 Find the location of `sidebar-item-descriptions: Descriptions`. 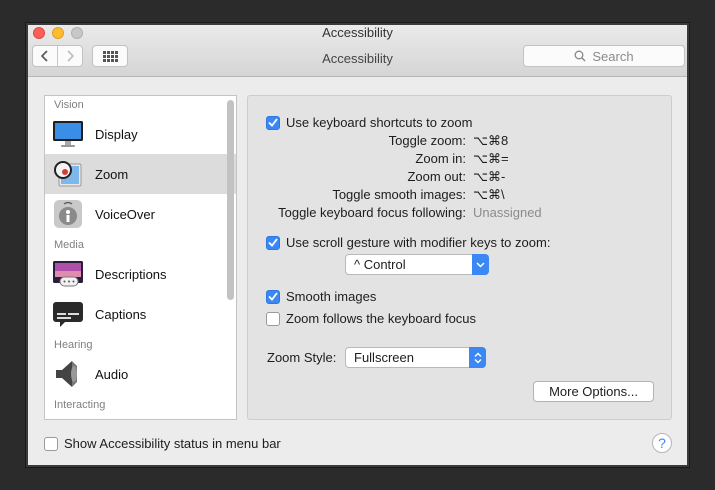

sidebar-item-descriptions: Descriptions is located at coordinates (140, 274).